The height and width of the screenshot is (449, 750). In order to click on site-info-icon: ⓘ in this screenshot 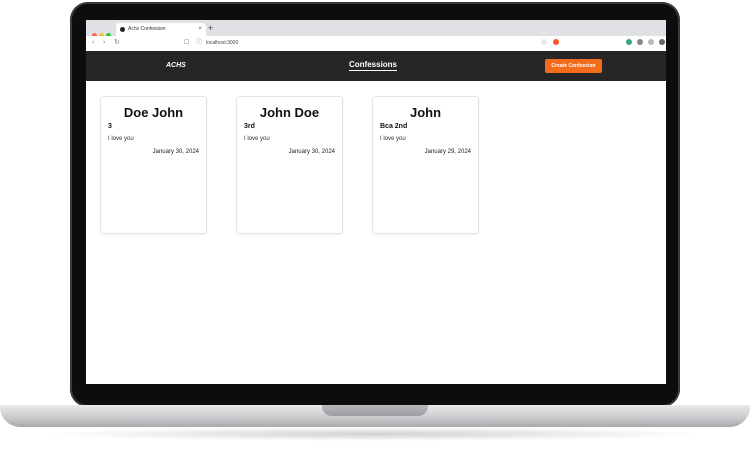, I will do `click(199, 43)`.